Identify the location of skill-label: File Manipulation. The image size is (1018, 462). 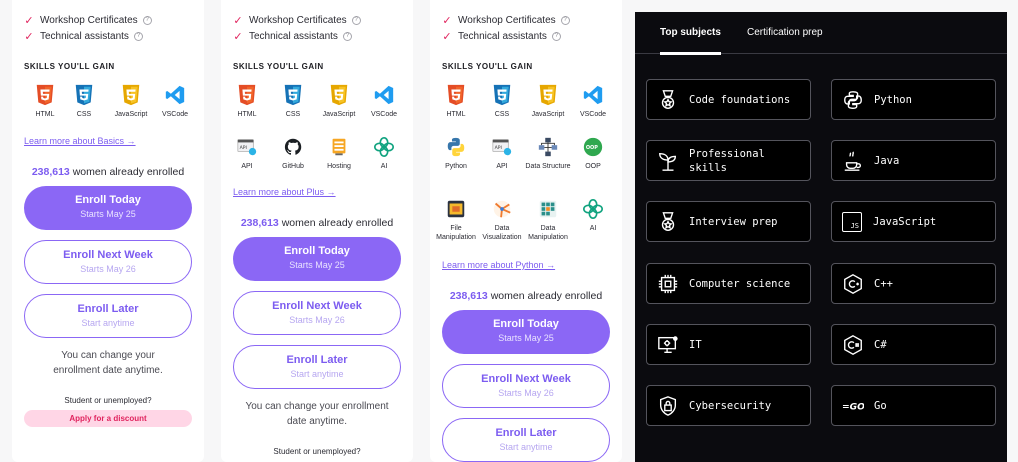
(456, 233).